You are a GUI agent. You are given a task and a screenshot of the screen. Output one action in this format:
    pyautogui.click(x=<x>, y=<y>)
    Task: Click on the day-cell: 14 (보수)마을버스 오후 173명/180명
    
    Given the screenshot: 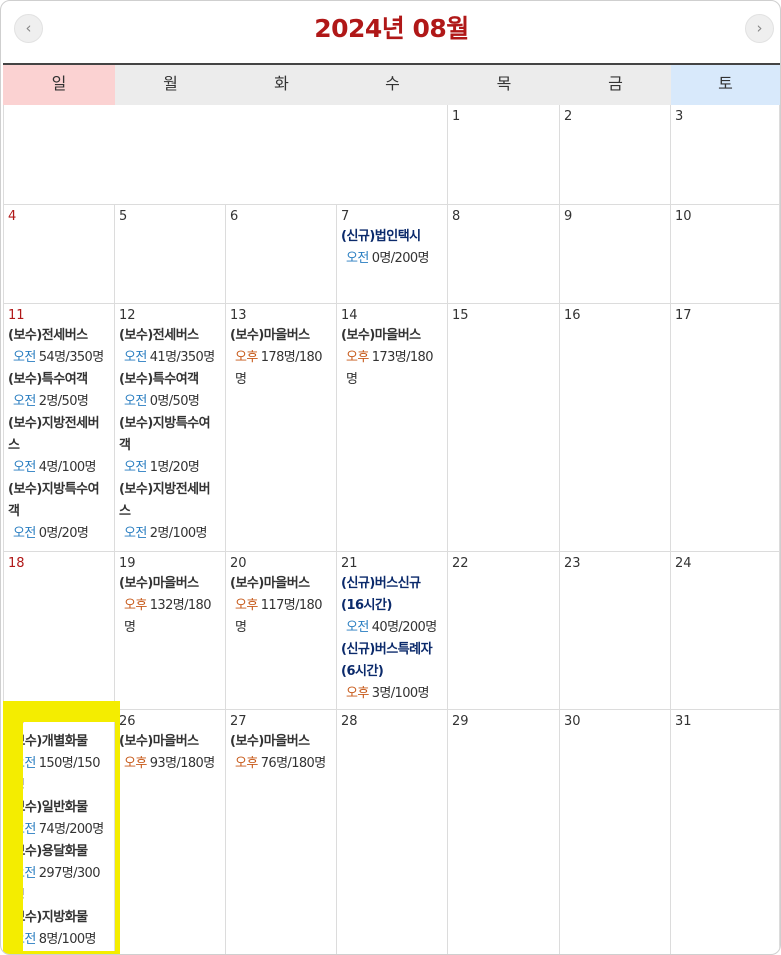 What is the action you would take?
    pyautogui.click(x=392, y=428)
    